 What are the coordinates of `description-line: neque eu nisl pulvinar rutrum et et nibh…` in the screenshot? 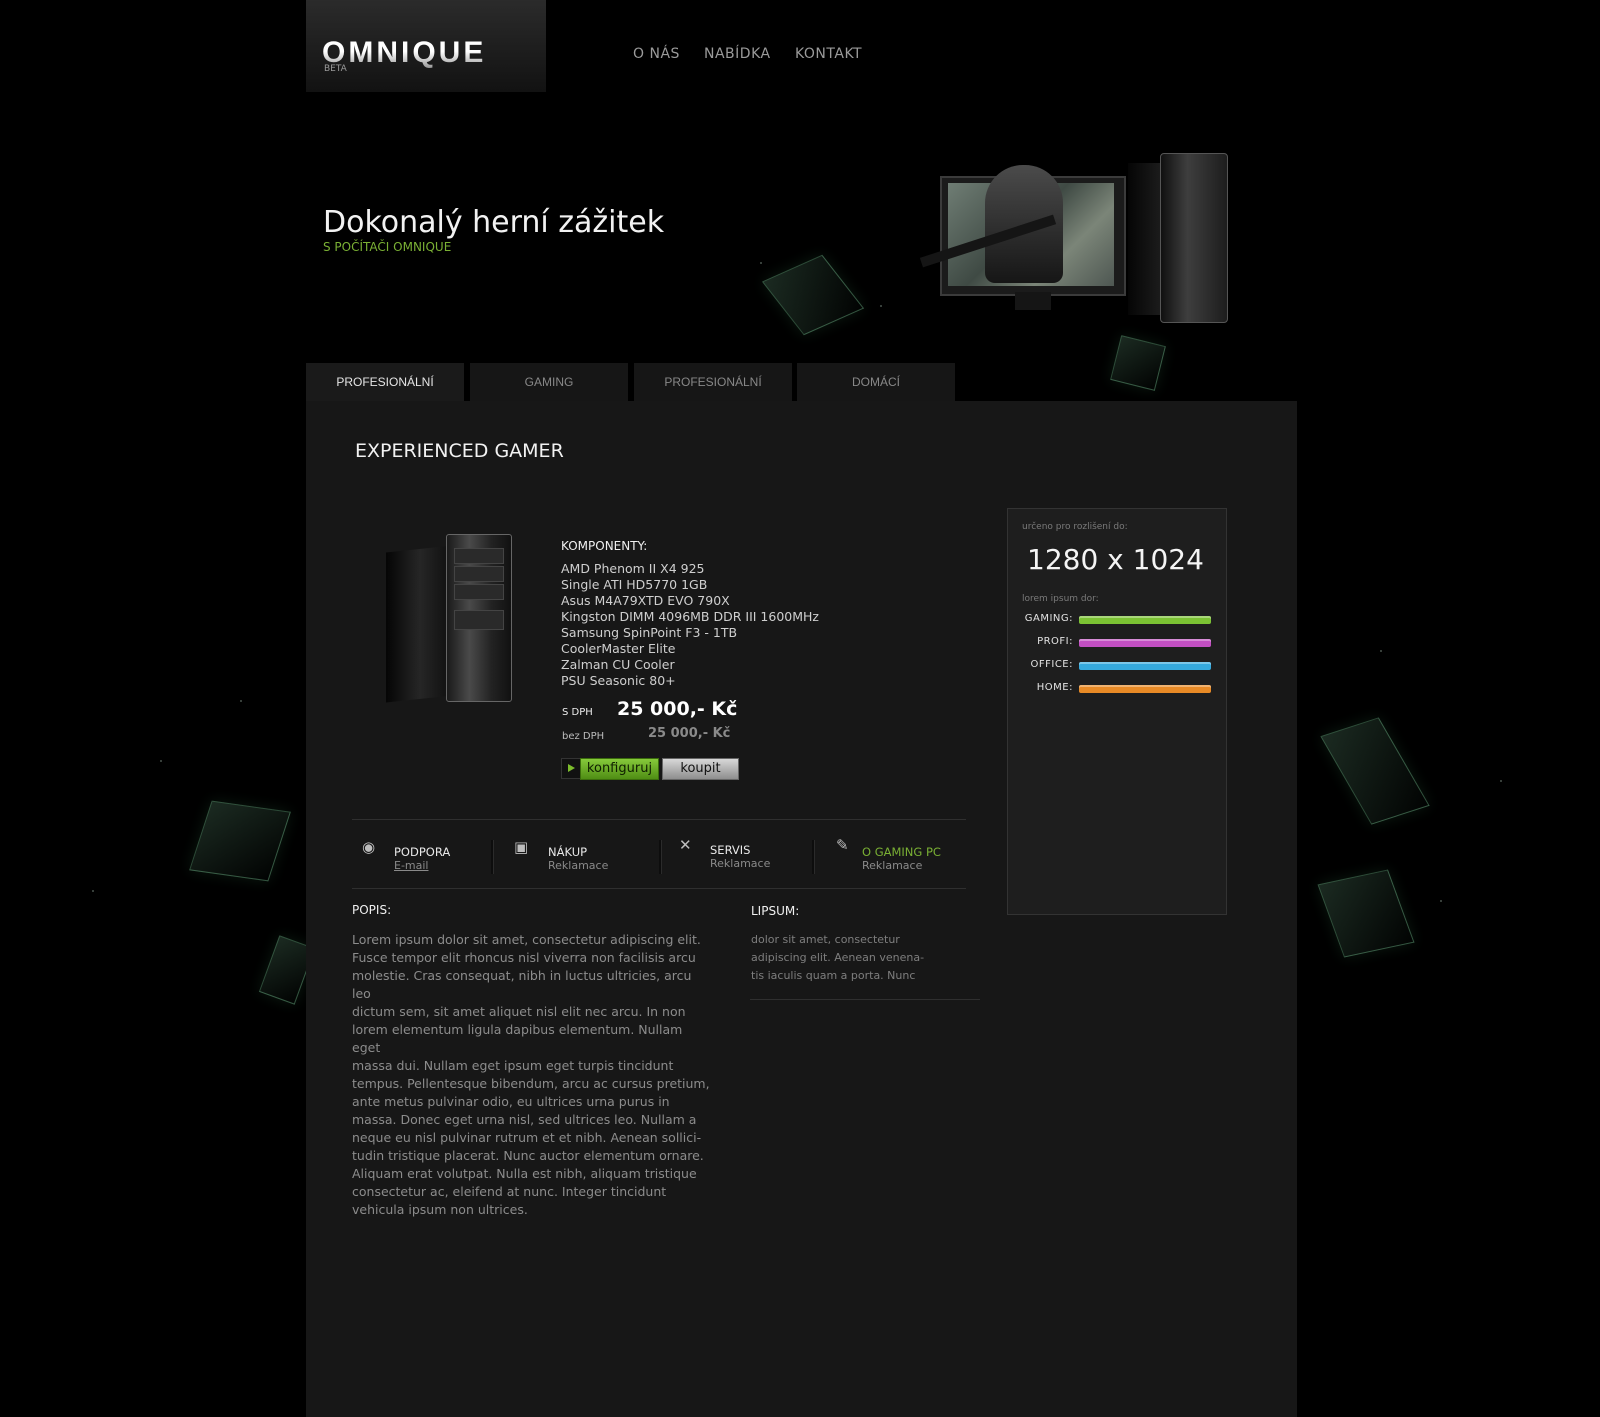 It's located at (527, 1137).